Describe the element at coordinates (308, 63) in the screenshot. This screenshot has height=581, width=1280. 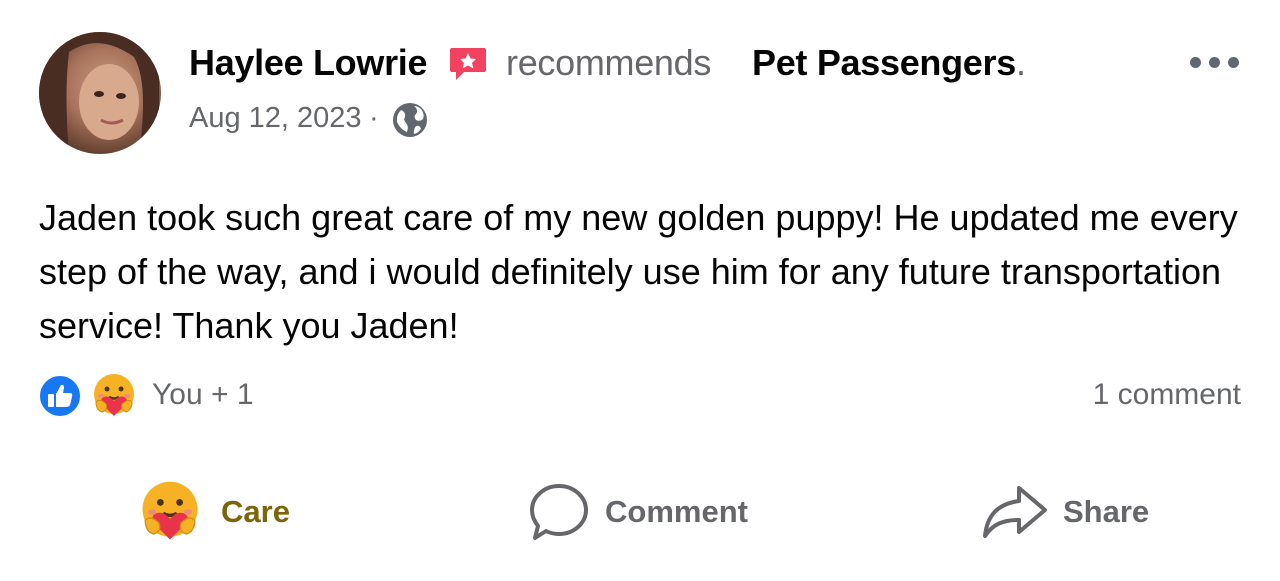
I see `author-name: Haylee Lowrie` at that location.